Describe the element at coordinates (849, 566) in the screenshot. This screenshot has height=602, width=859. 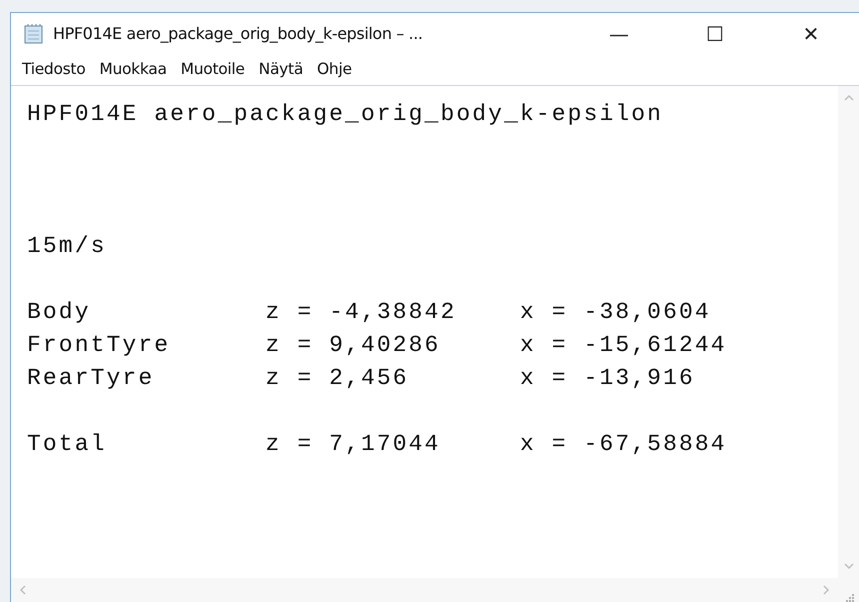
I see `scroll-down-icon` at that location.